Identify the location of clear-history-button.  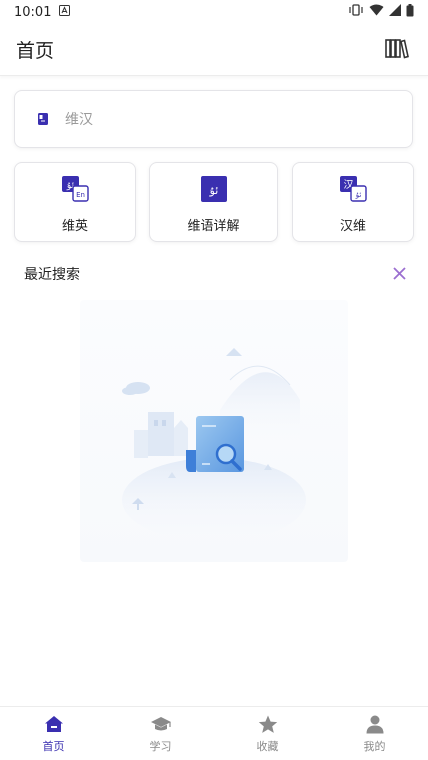
(399, 274).